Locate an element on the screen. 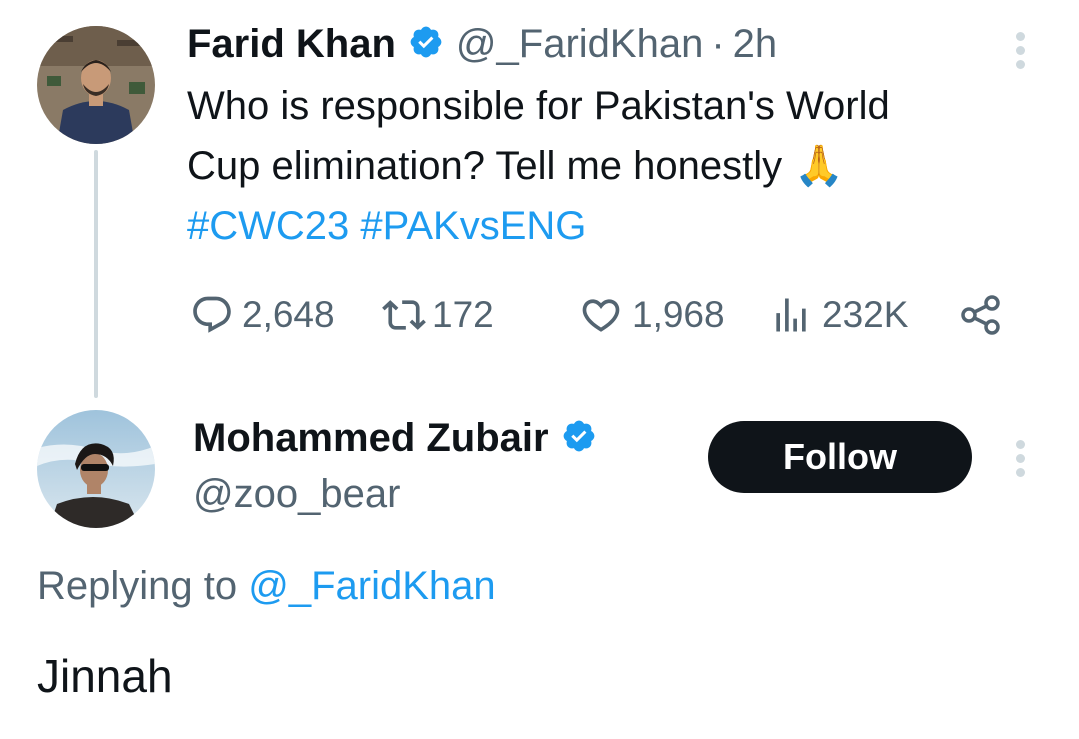 The width and height of the screenshot is (1079, 739). tweet-text-line-1: Who is responsible for Pakistan's World is located at coordinates (538, 106).